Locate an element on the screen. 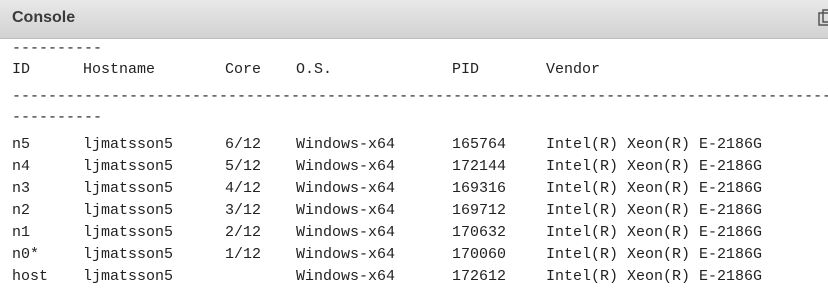  row-id: n3 is located at coordinates (21, 188).